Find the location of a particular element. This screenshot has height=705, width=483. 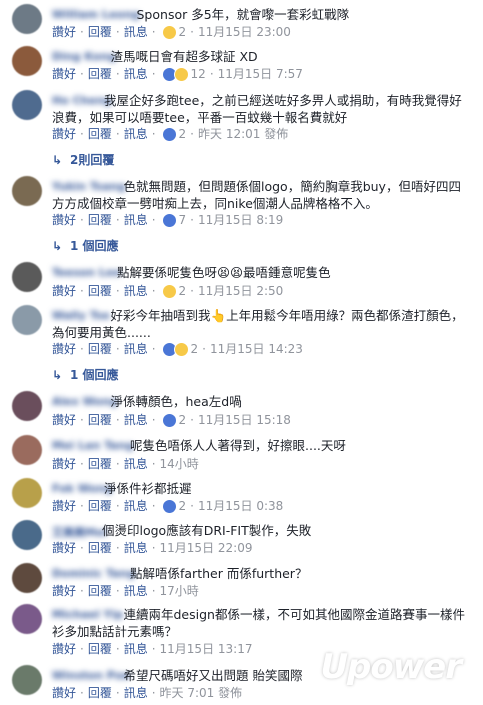

comment-actions: 讚好 · 回覆 · 訊息 · 17小時 is located at coordinates (125, 591).